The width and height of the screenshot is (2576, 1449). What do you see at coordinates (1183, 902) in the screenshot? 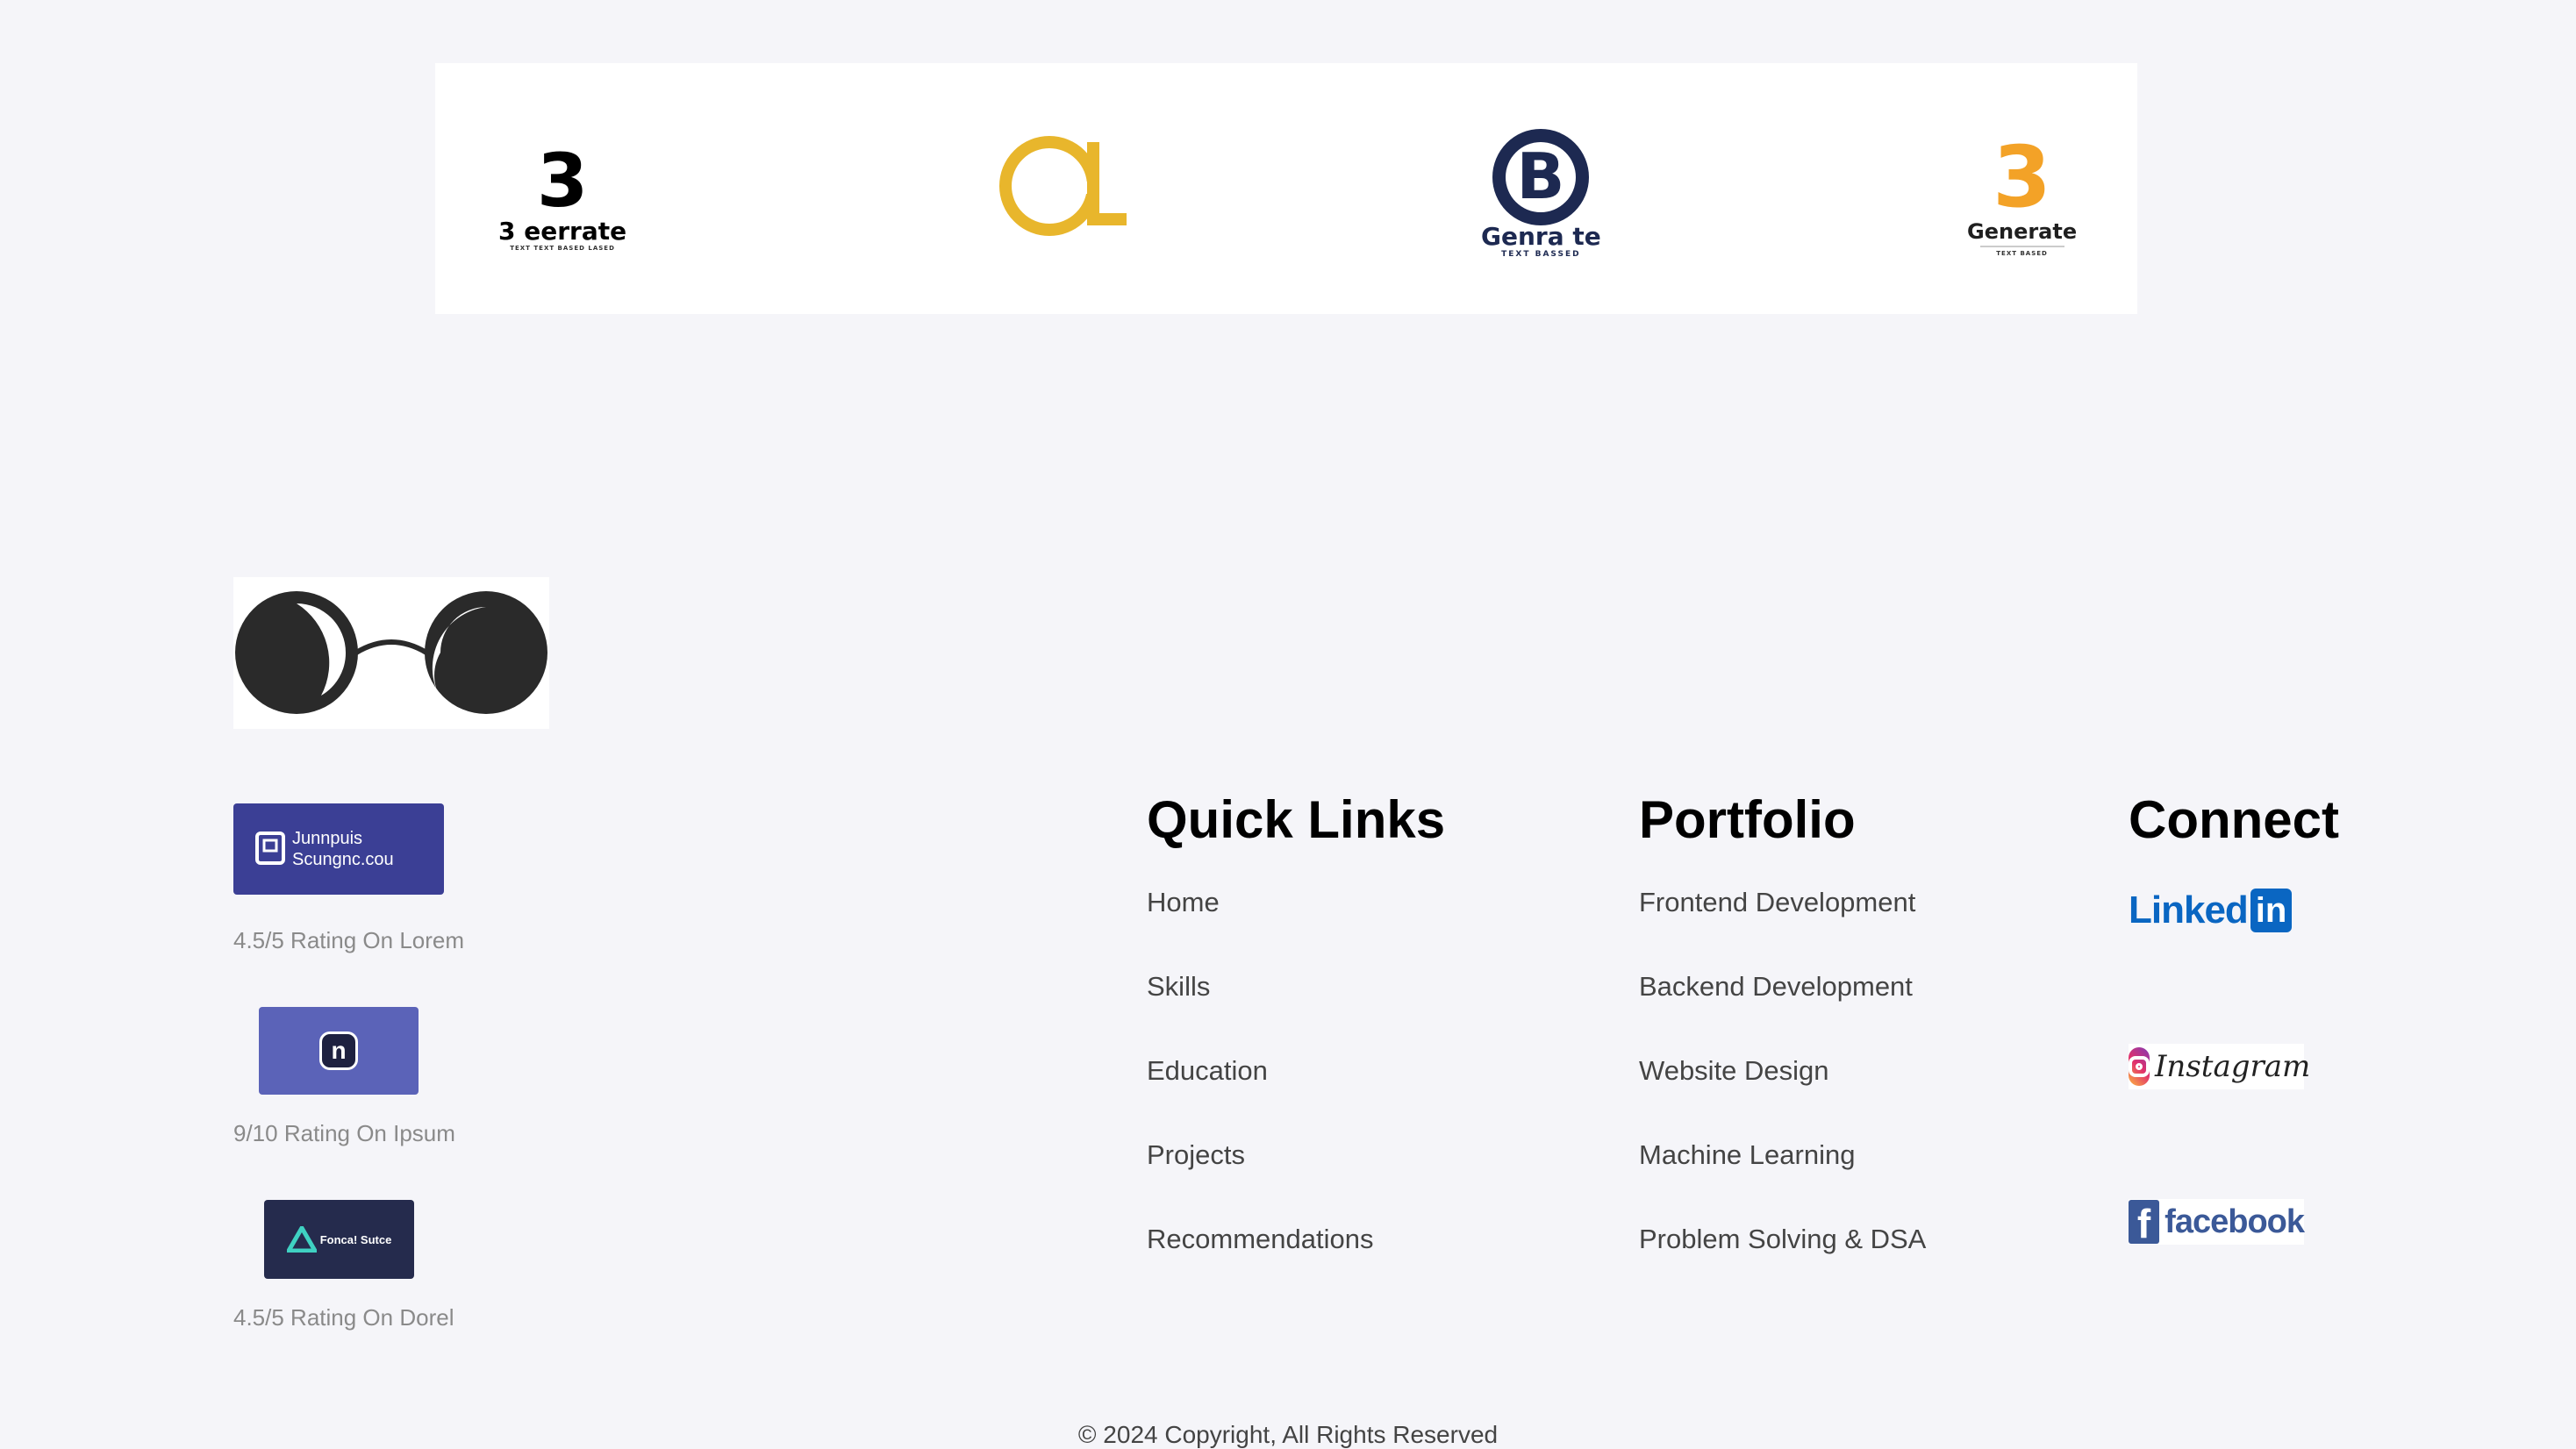
I see `quick-link-home: Home` at bounding box center [1183, 902].